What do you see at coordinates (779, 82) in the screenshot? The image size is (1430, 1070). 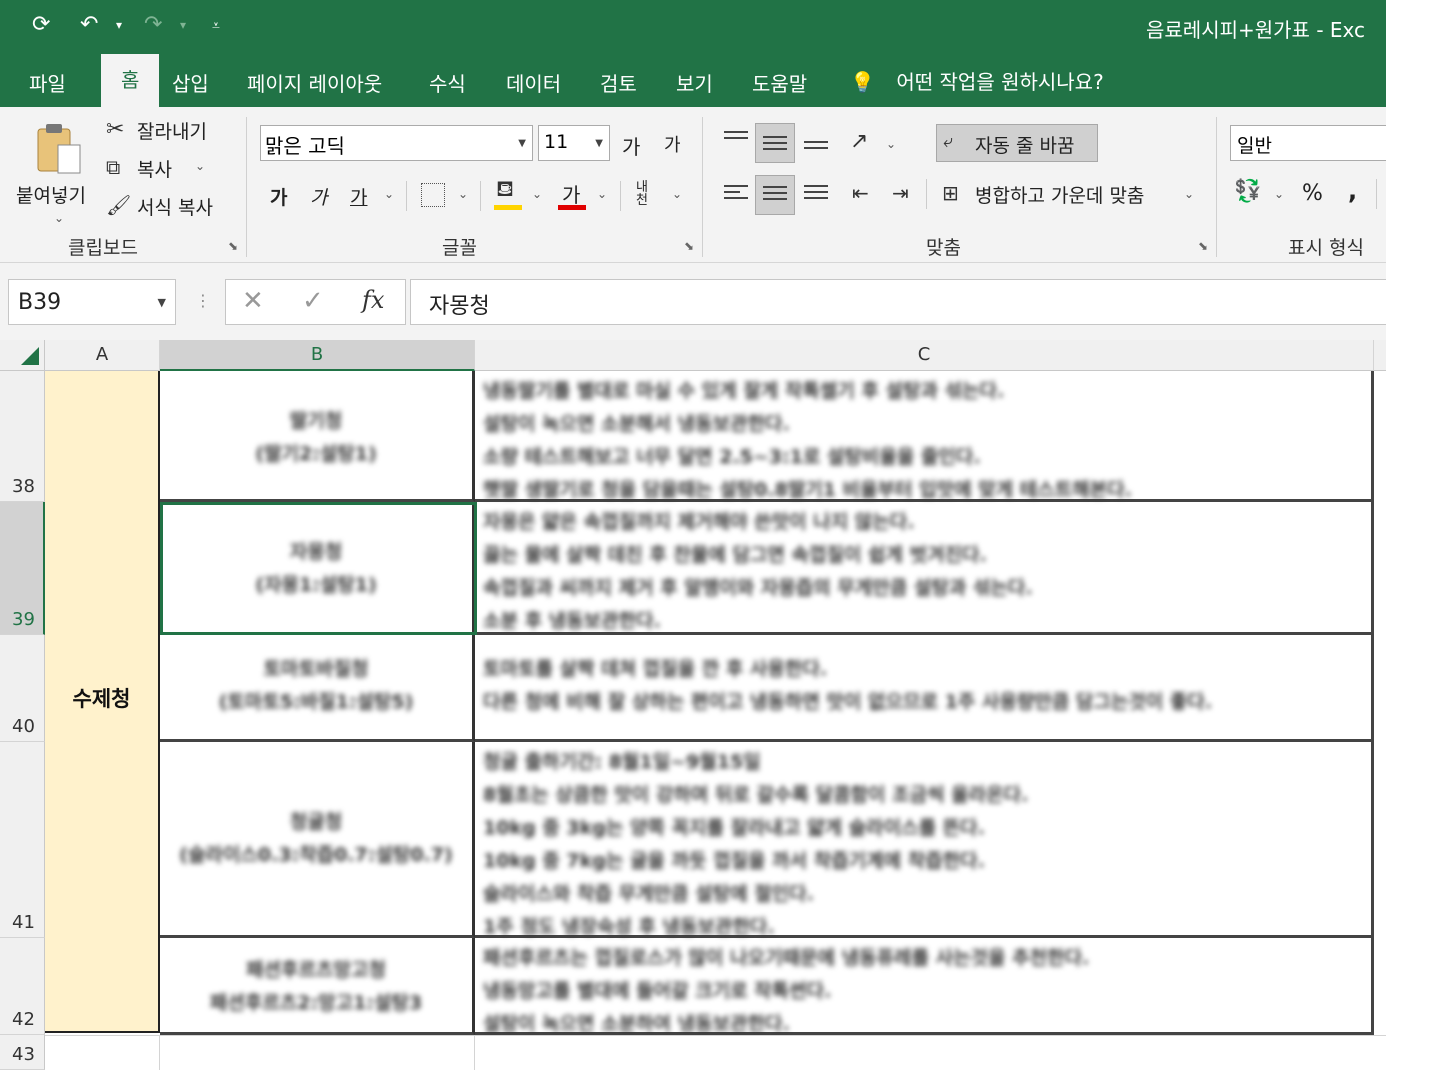 I see `tab-help: 도움말` at bounding box center [779, 82].